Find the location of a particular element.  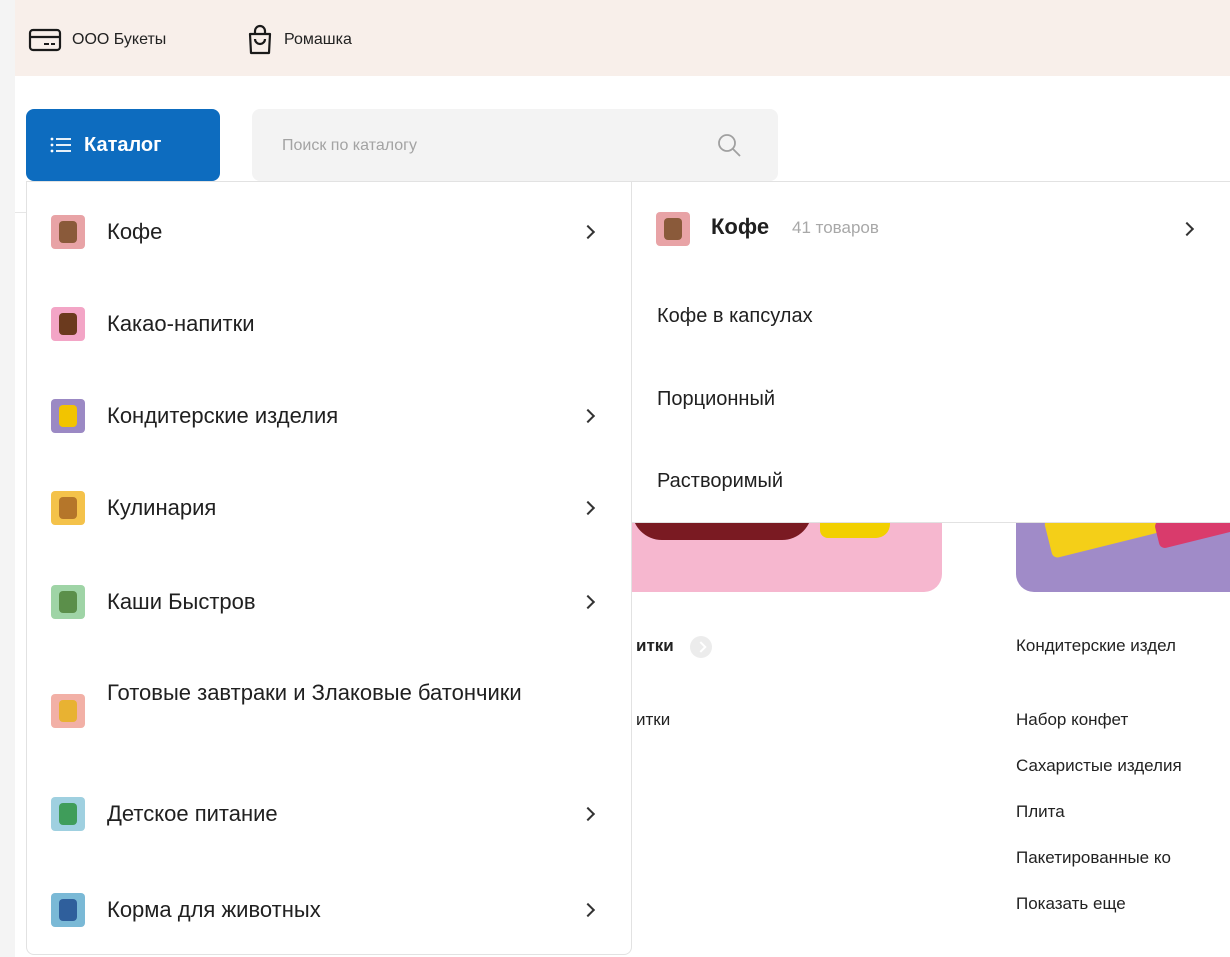

category-item-breakfasts: Готовые завтраки и Злаковые батончики is located at coordinates (329, 711).